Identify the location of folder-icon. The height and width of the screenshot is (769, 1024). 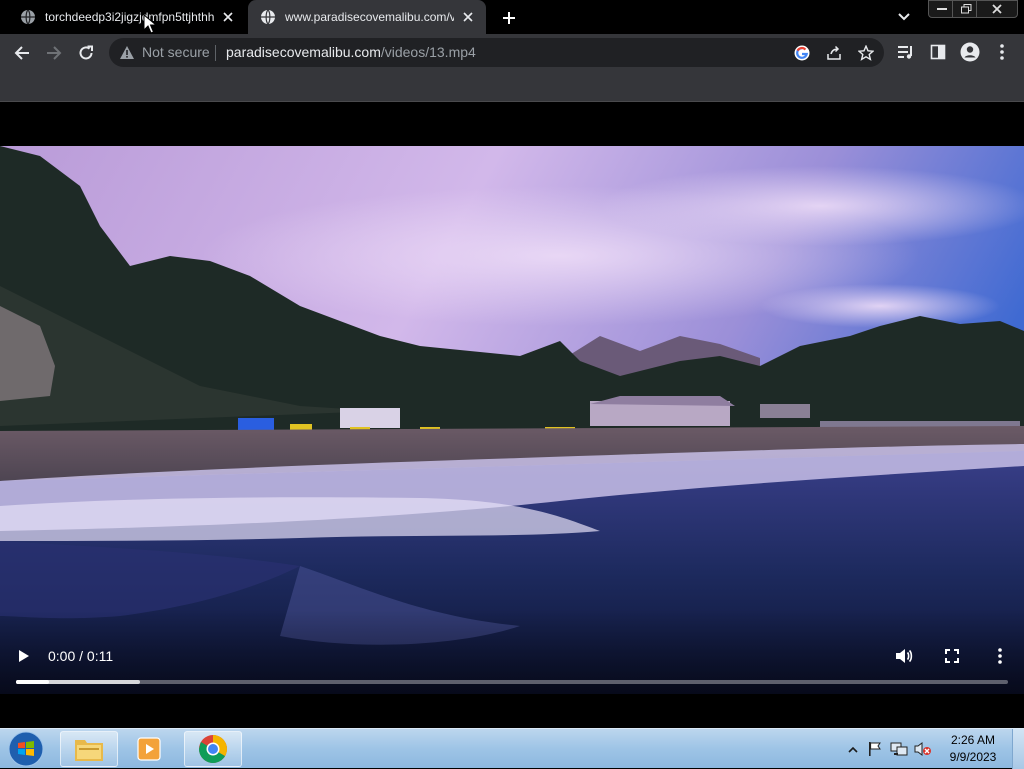
(89, 750).